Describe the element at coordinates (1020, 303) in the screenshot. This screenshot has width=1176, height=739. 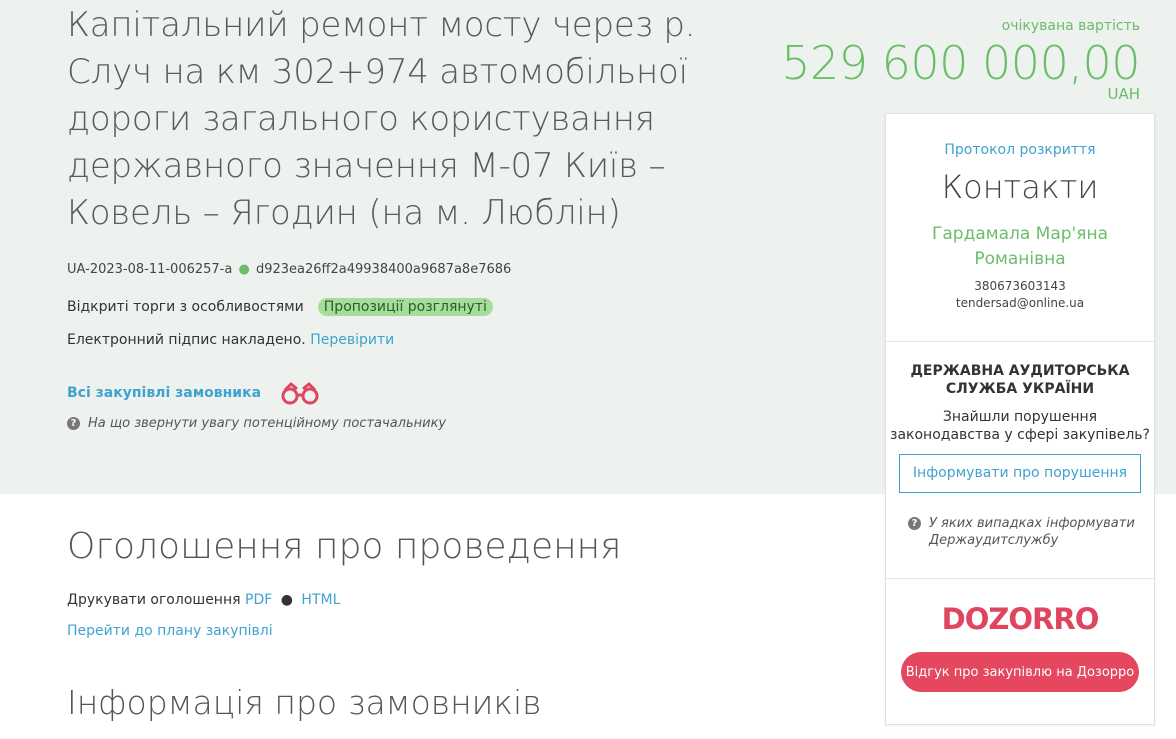
I see `contact-email: tendersad@online.ua` at that location.